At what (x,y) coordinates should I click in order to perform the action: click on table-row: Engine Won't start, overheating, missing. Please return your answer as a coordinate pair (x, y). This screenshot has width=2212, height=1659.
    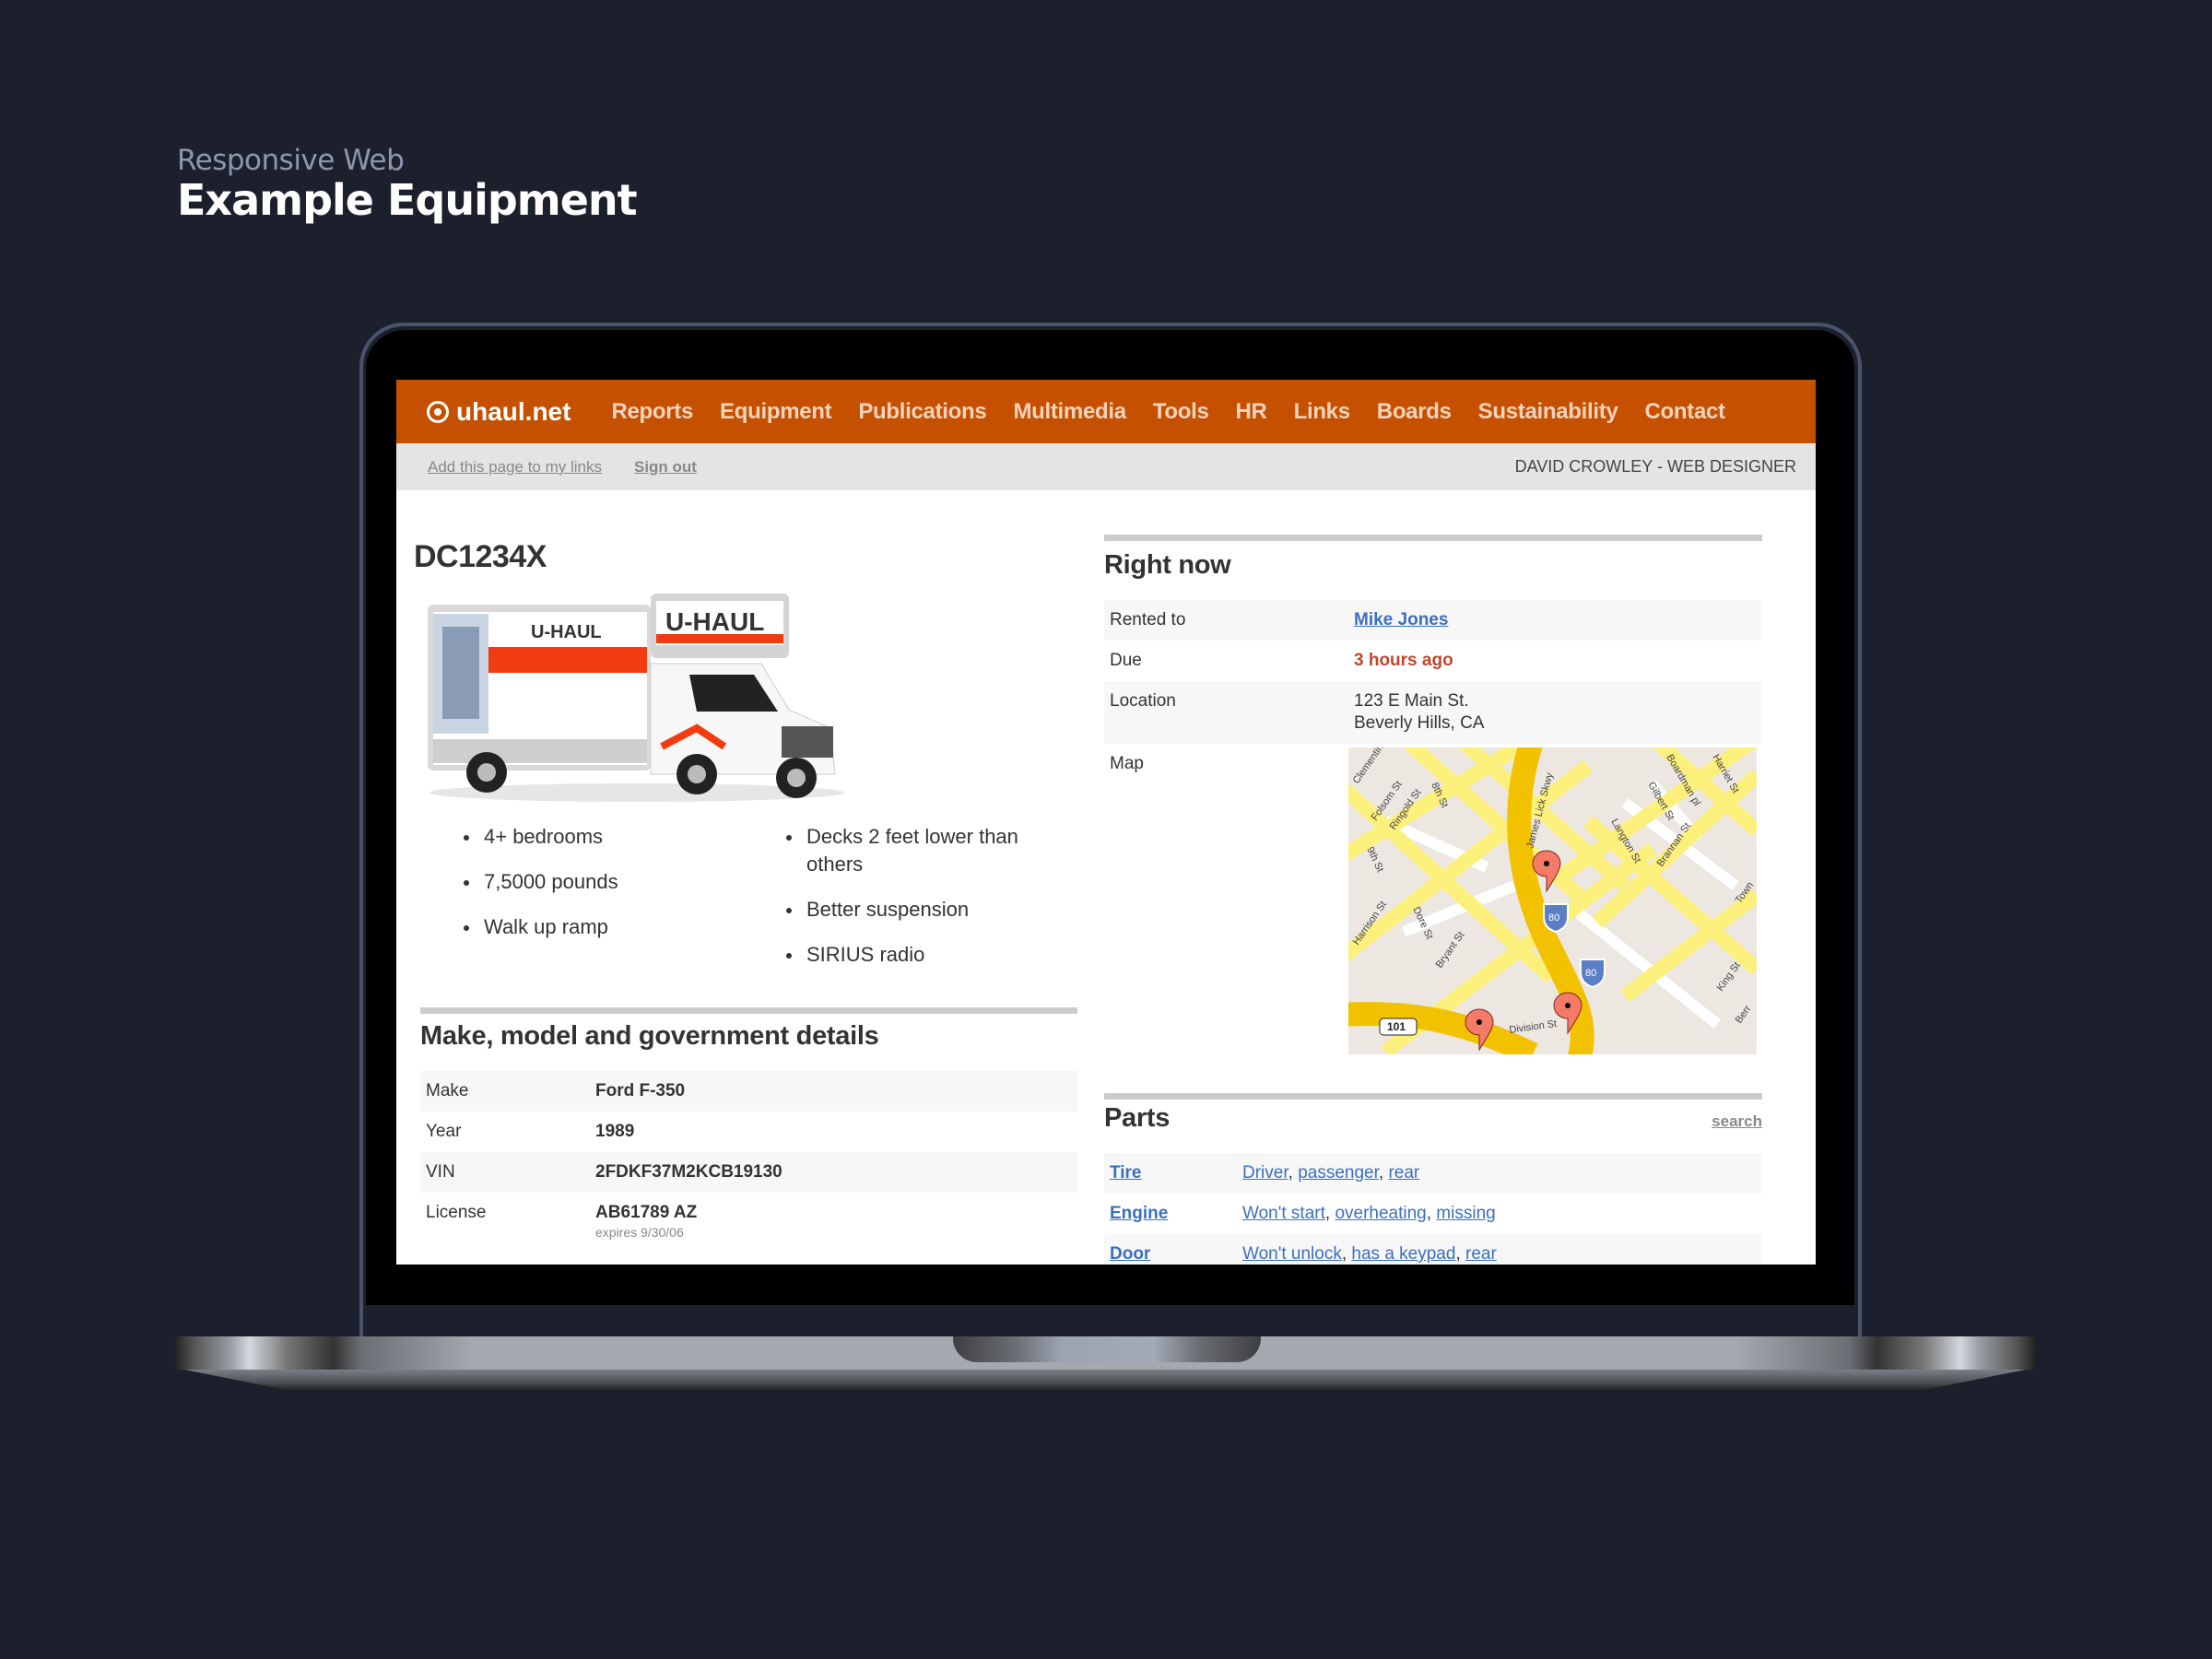
    Looking at the image, I should click on (1303, 1213).